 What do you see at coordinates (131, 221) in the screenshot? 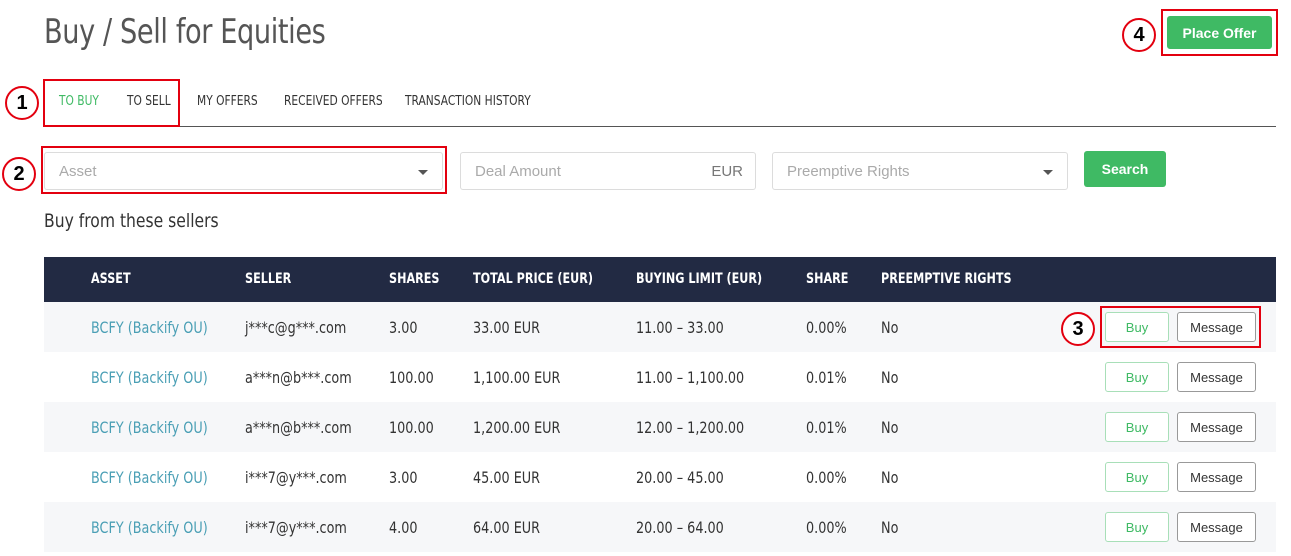
I see `section-title: Buy from these sellers` at bounding box center [131, 221].